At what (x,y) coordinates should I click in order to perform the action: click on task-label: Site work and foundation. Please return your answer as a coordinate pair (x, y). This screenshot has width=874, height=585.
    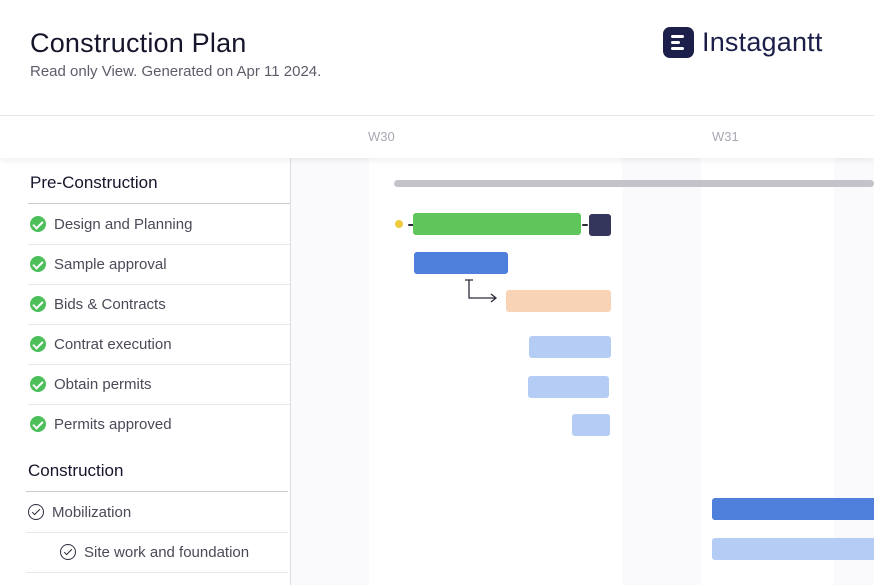
    Looking at the image, I should click on (167, 552).